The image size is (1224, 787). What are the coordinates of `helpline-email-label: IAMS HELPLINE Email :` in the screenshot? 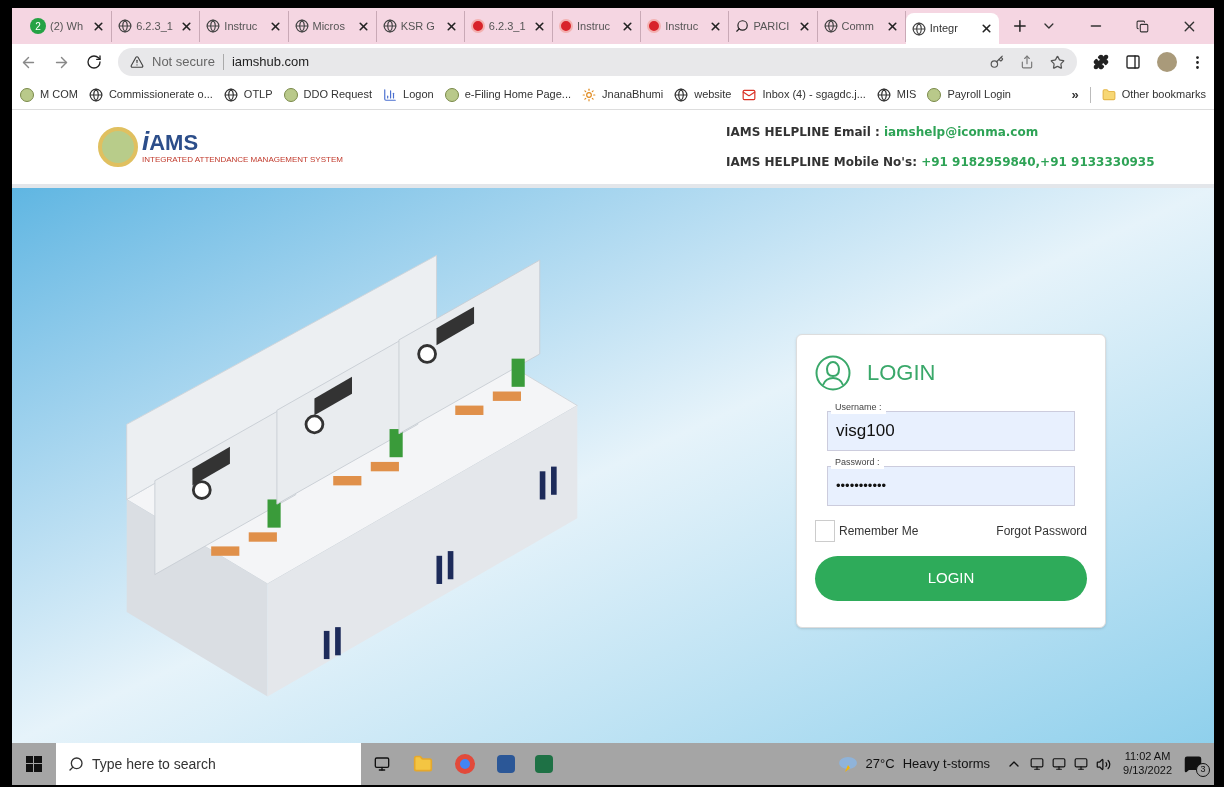 It's located at (803, 132).